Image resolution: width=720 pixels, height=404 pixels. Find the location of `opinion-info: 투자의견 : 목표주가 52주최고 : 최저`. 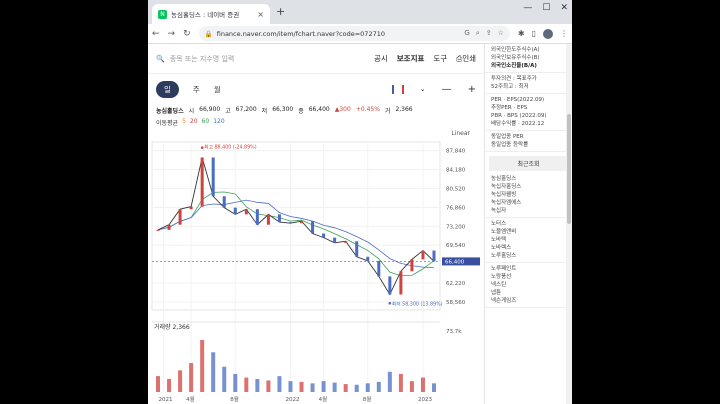

opinion-info: 투자의견 : 목표주가 52주최고 : 최저 is located at coordinates (528, 83).